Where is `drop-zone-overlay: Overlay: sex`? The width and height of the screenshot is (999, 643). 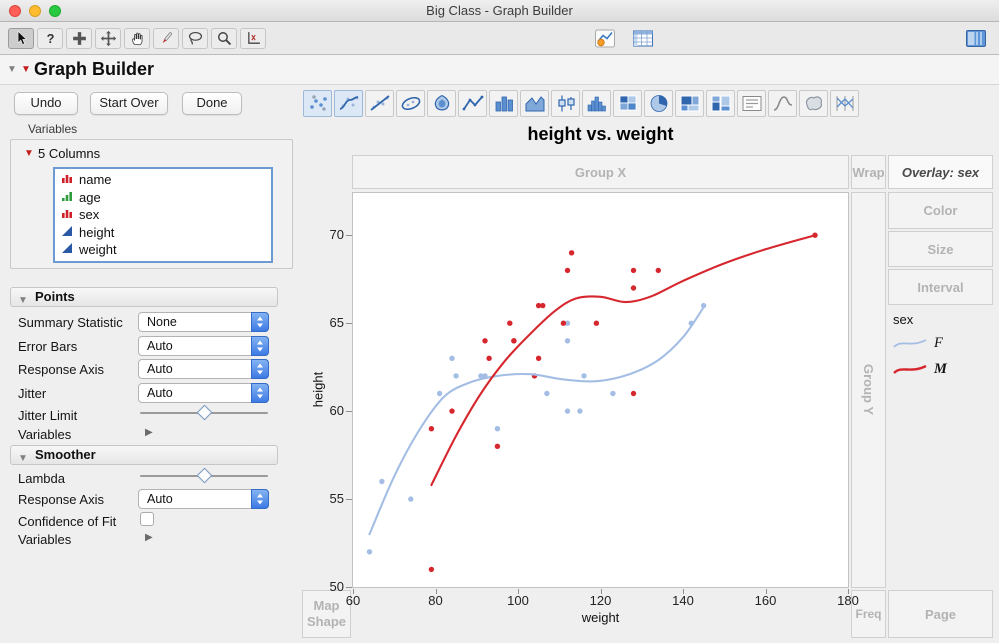 drop-zone-overlay: Overlay: sex is located at coordinates (940, 172).